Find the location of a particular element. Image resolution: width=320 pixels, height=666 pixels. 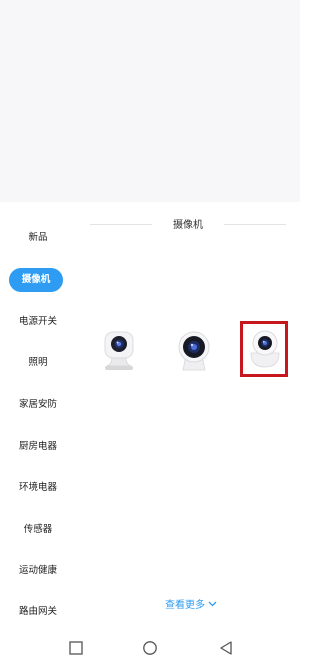

product-round-camera is located at coordinates (194, 352).